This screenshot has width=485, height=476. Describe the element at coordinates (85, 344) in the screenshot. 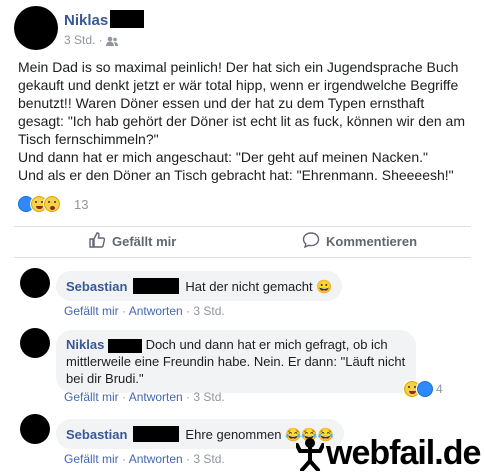

I see `comment-author: Niklas` at that location.